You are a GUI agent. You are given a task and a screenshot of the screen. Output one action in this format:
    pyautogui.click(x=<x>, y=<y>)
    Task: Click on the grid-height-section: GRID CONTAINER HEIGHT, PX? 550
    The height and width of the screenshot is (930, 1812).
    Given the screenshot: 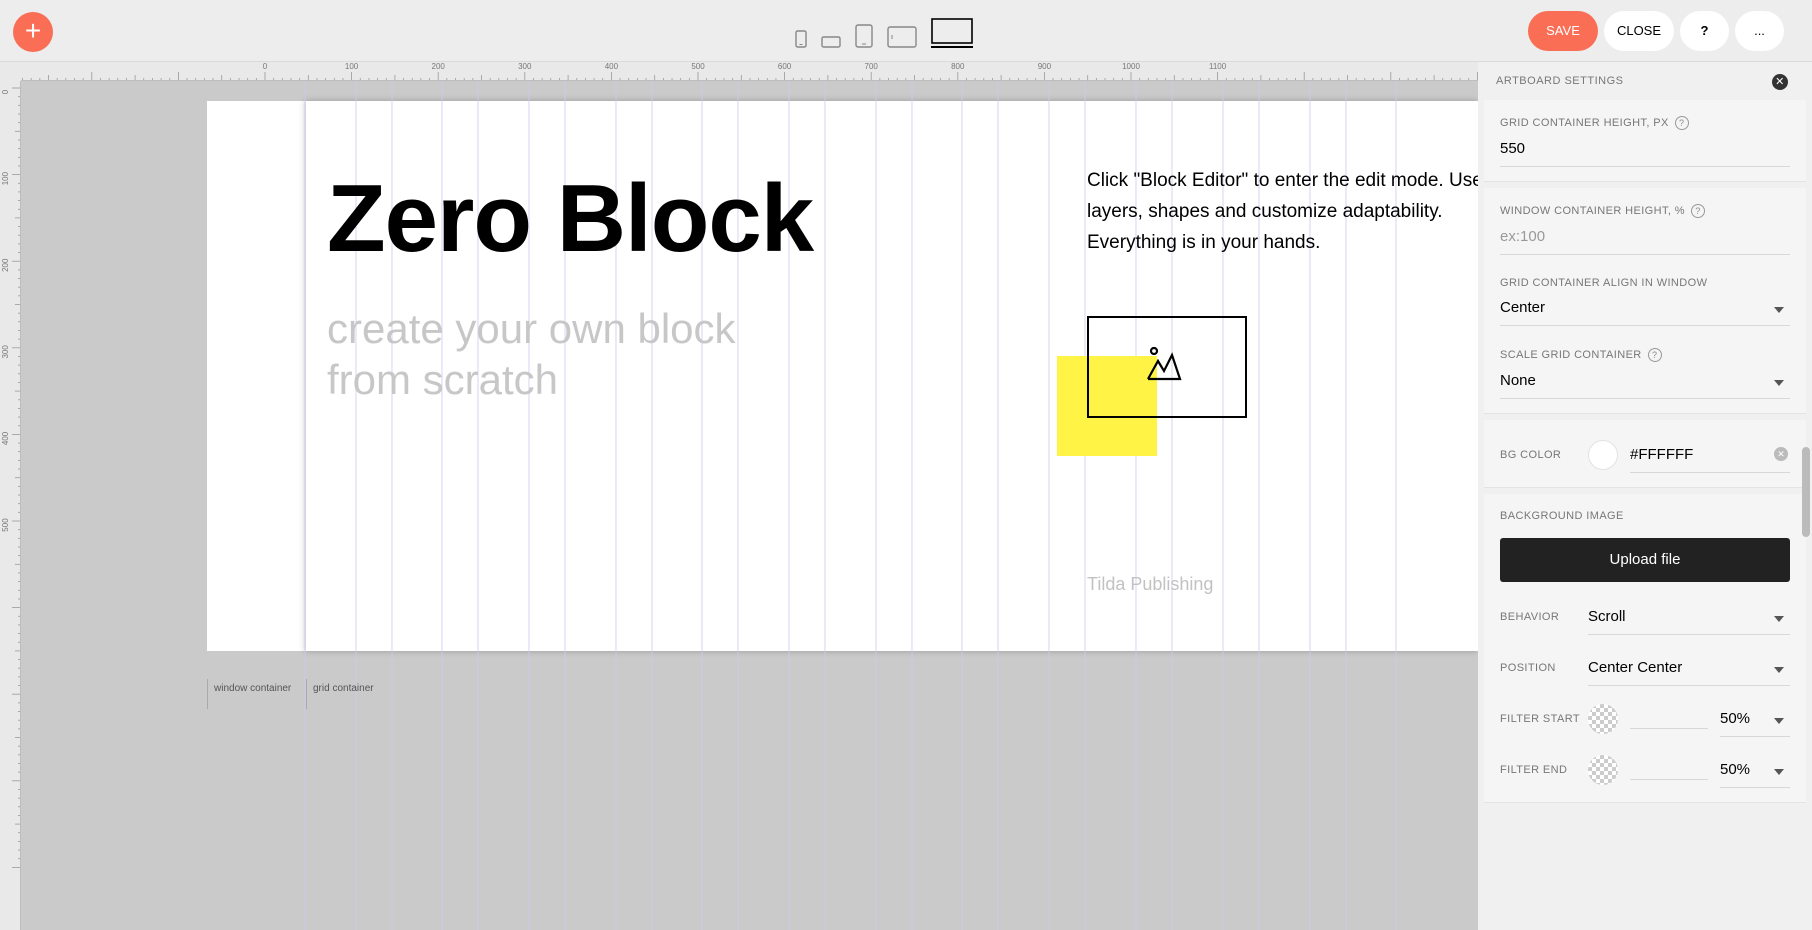 What is the action you would take?
    pyautogui.click(x=1645, y=141)
    